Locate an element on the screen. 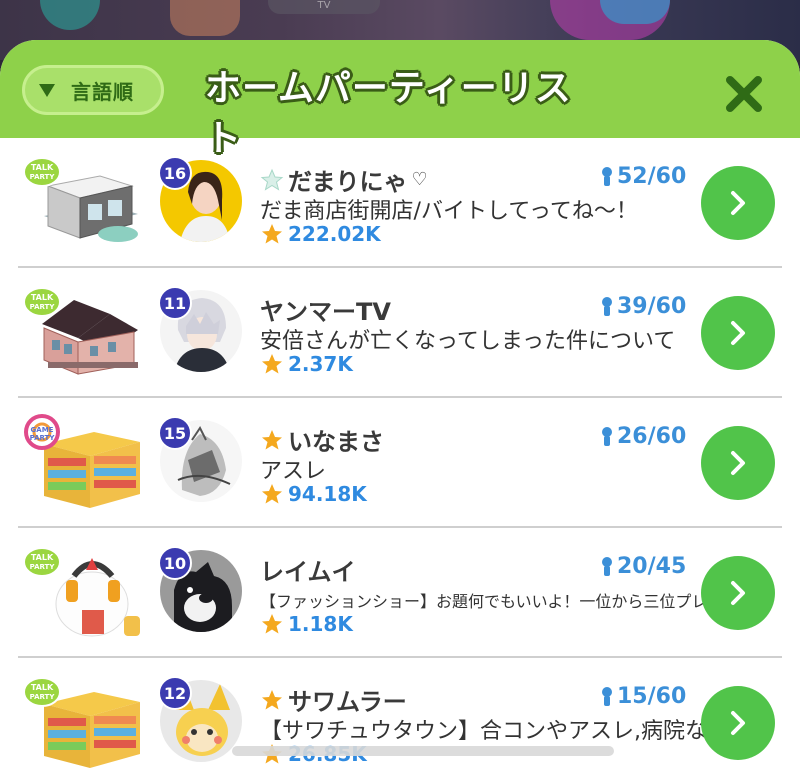 Image resolution: width=800 pixels, height=773 pixels. star-outline-icon is located at coordinates (272, 179).